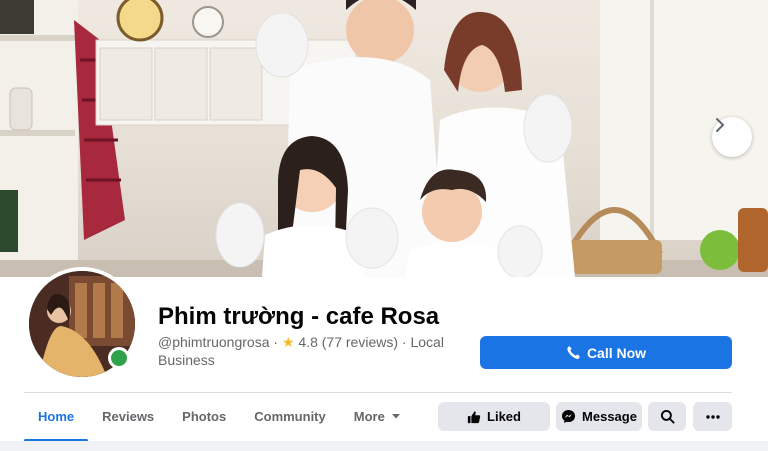 The height and width of the screenshot is (451, 768). I want to click on messenger-icon, so click(568, 416).